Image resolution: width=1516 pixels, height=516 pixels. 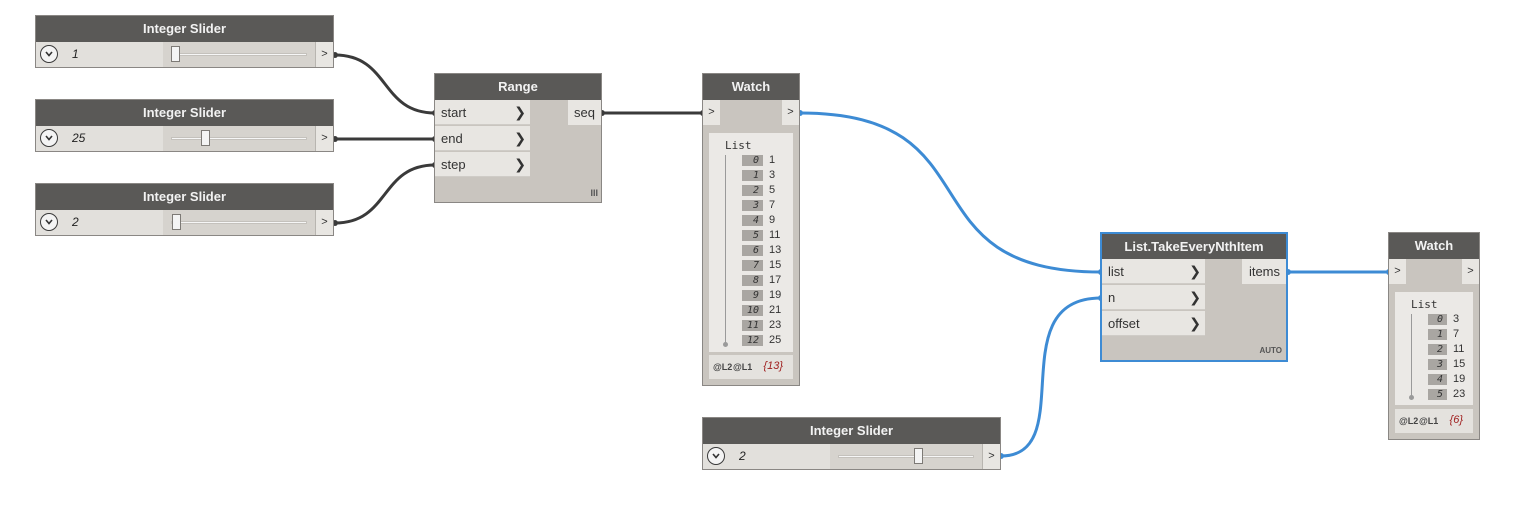 I want to click on list-value: 21, so click(x=775, y=310).